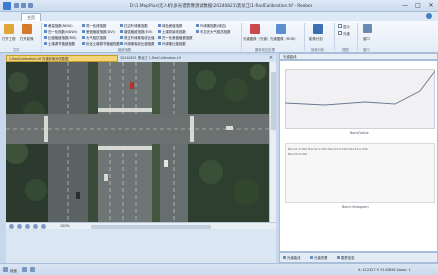 The image size is (438, 275). What do you see at coordinates (58, 25) in the screenshot?
I see `ndvi-button: 黄量指数(NDVI)` at bounding box center [58, 25].